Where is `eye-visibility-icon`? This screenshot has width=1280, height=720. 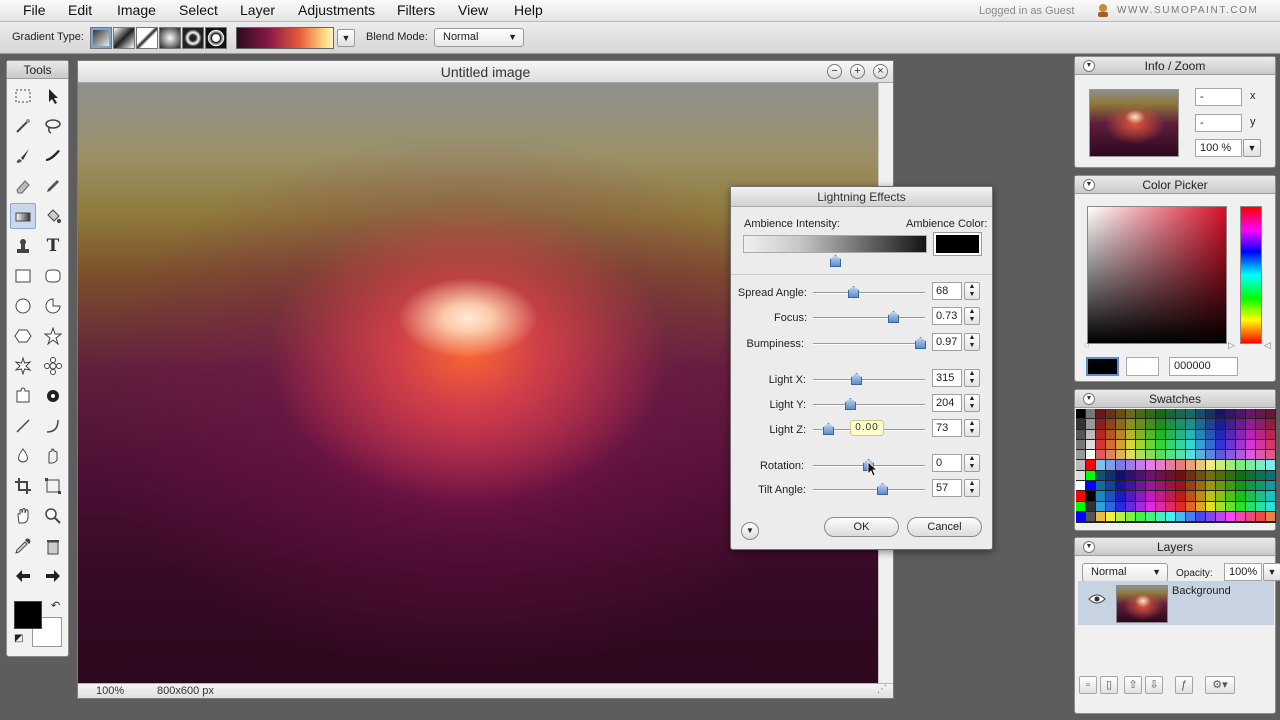
eye-visibility-icon is located at coordinates (1097, 600).